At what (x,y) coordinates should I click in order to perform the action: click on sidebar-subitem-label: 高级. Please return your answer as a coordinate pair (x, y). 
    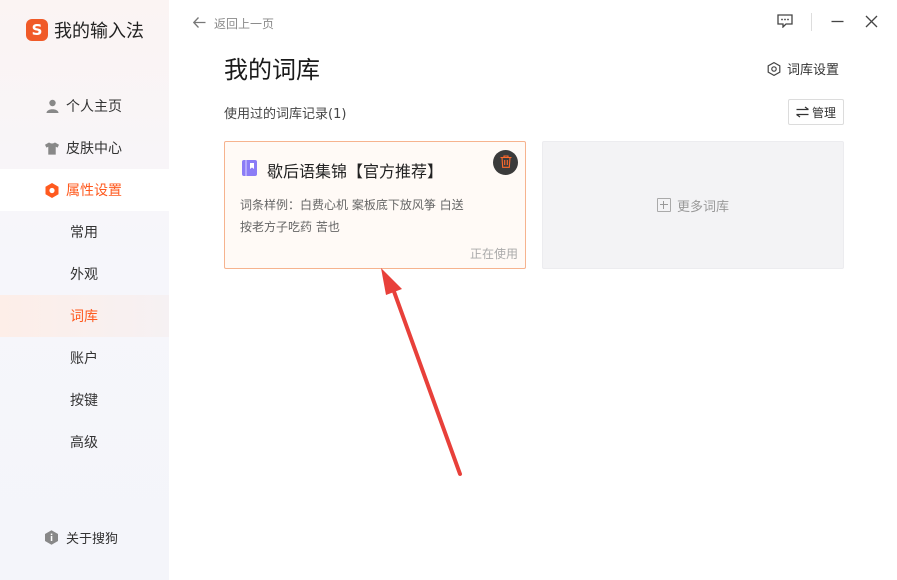
    Looking at the image, I should click on (84, 443).